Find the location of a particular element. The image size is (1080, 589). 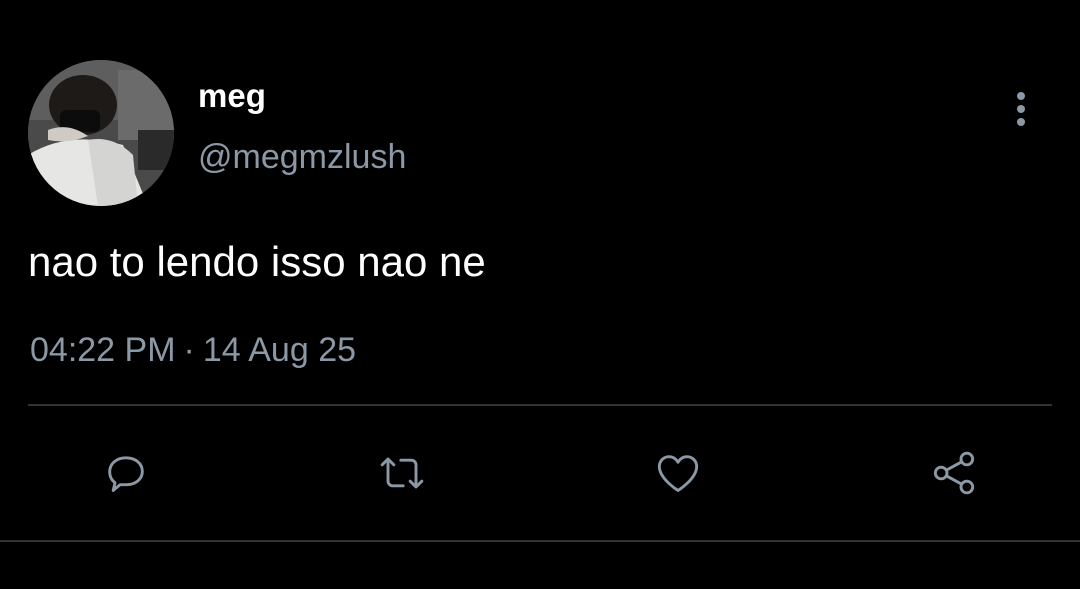

avatar is located at coordinates (101, 133).